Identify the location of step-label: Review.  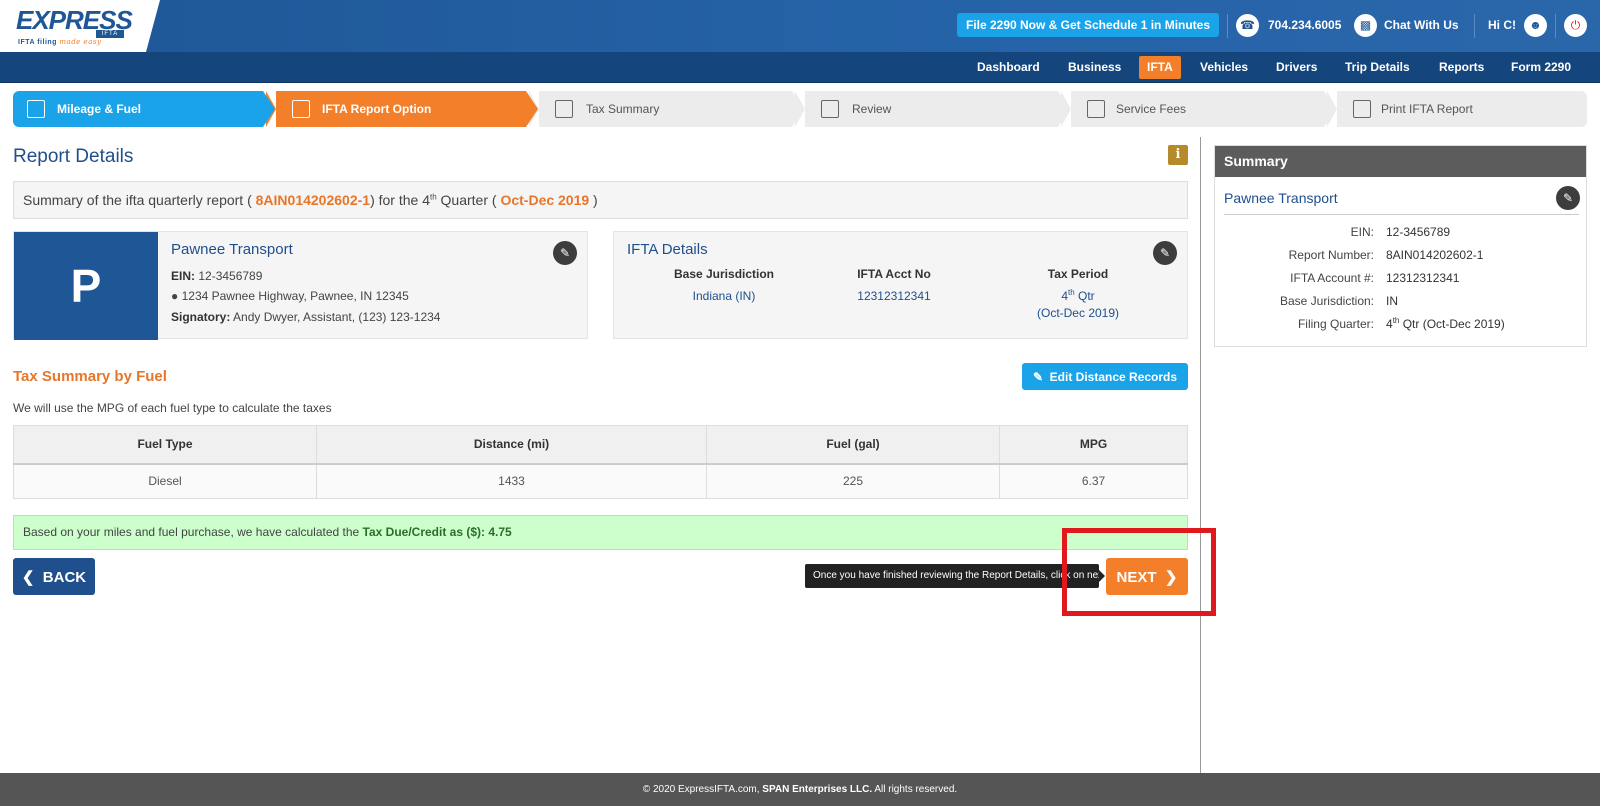
(872, 109).